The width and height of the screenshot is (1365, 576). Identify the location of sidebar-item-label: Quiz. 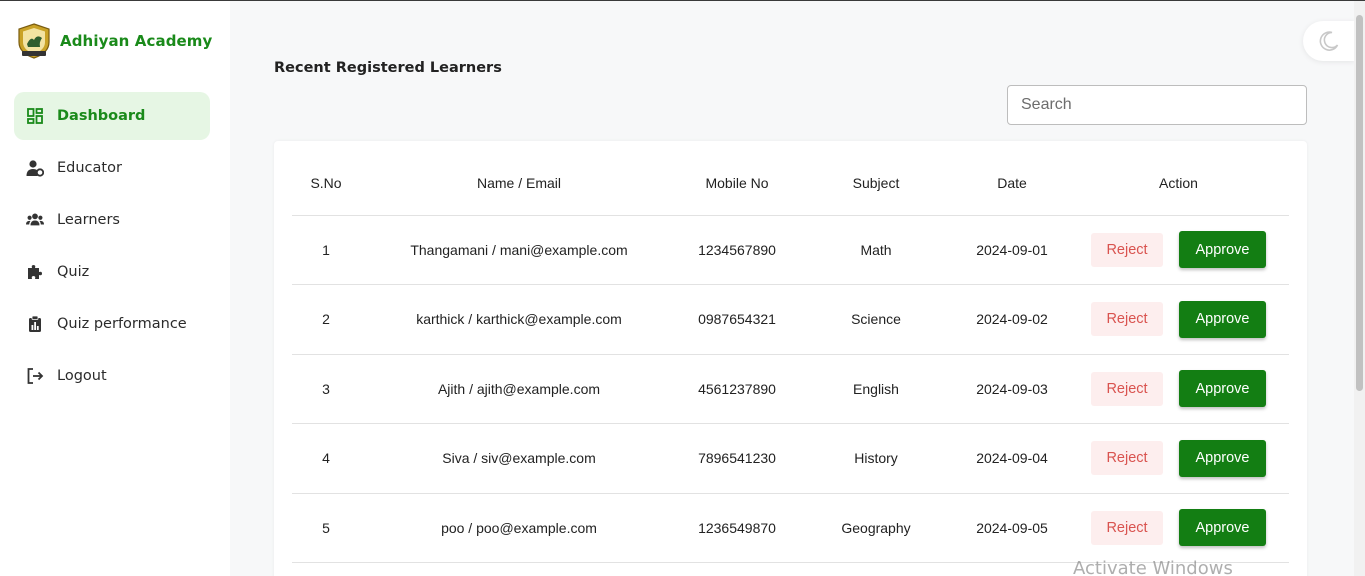
(73, 272).